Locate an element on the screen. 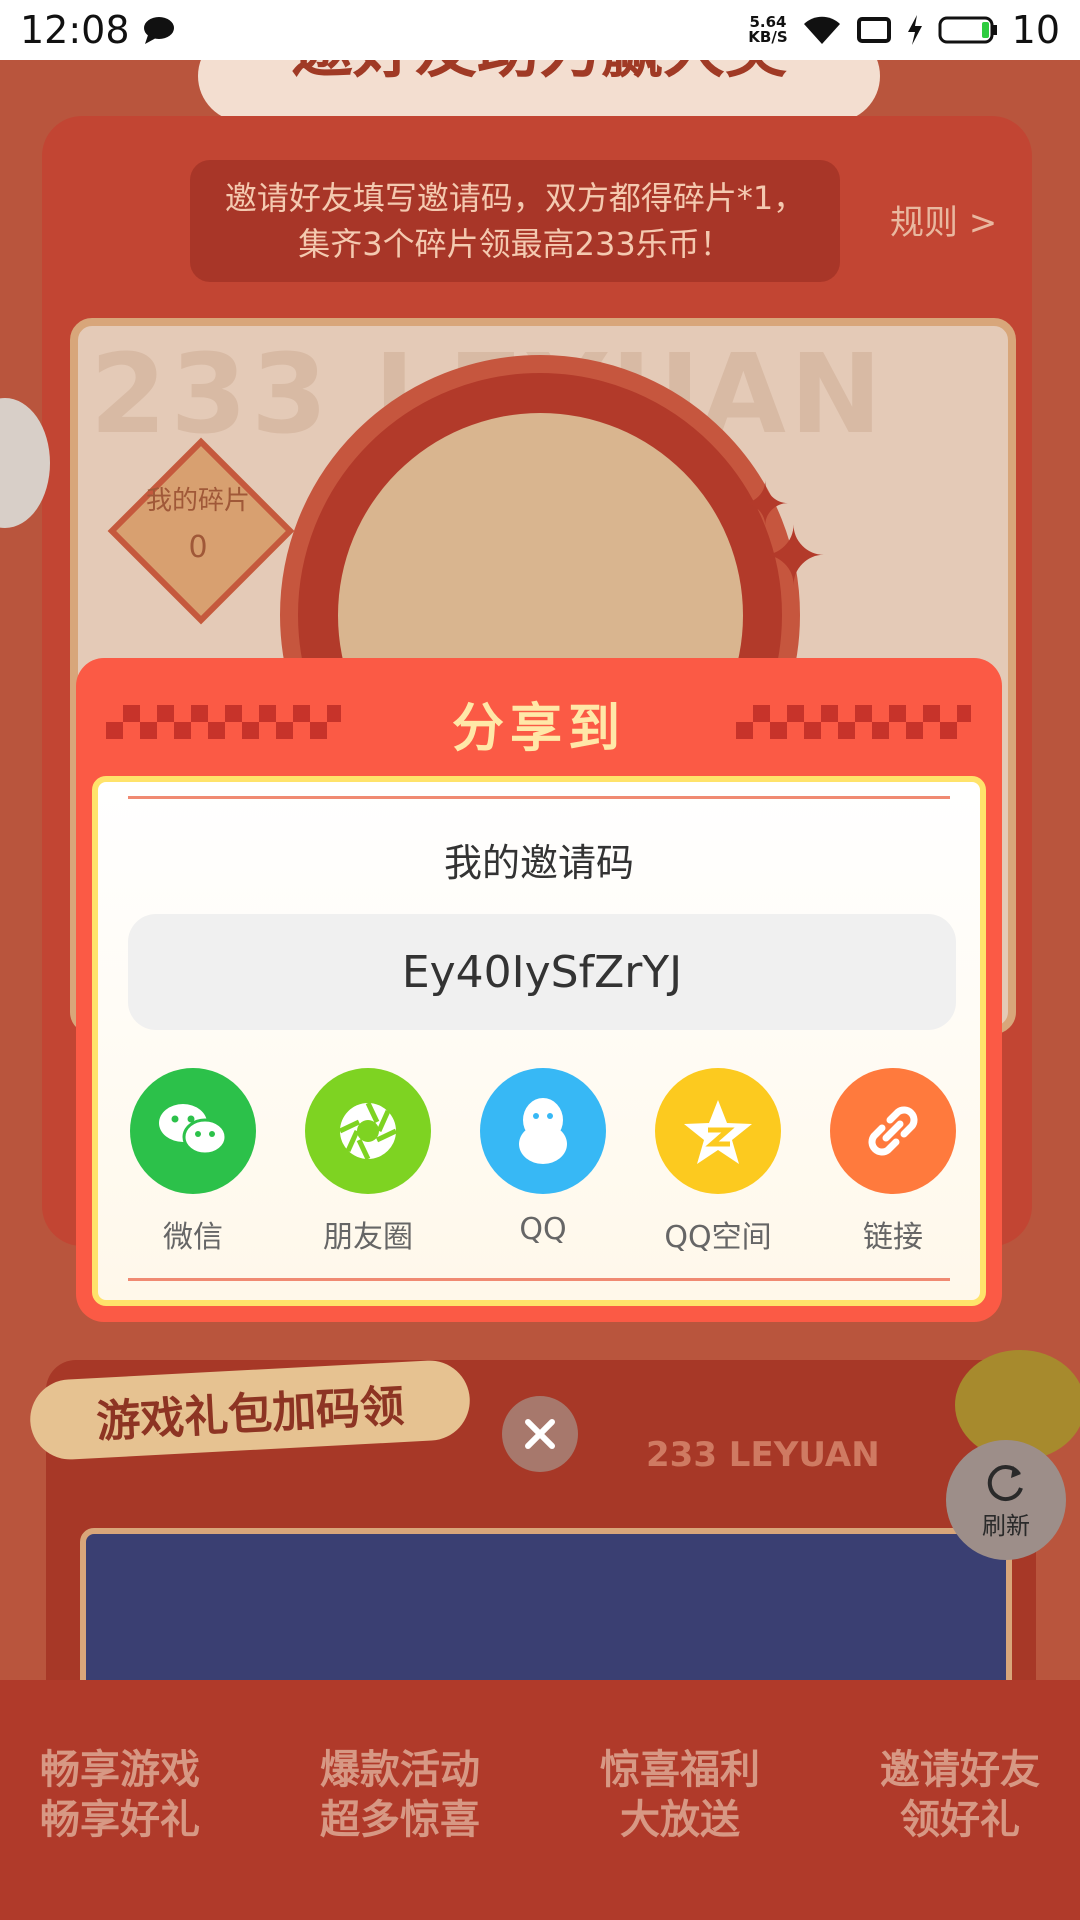 This screenshot has height=1920, width=1080. invite-code-label: 我的邀请码 is located at coordinates (538, 863).